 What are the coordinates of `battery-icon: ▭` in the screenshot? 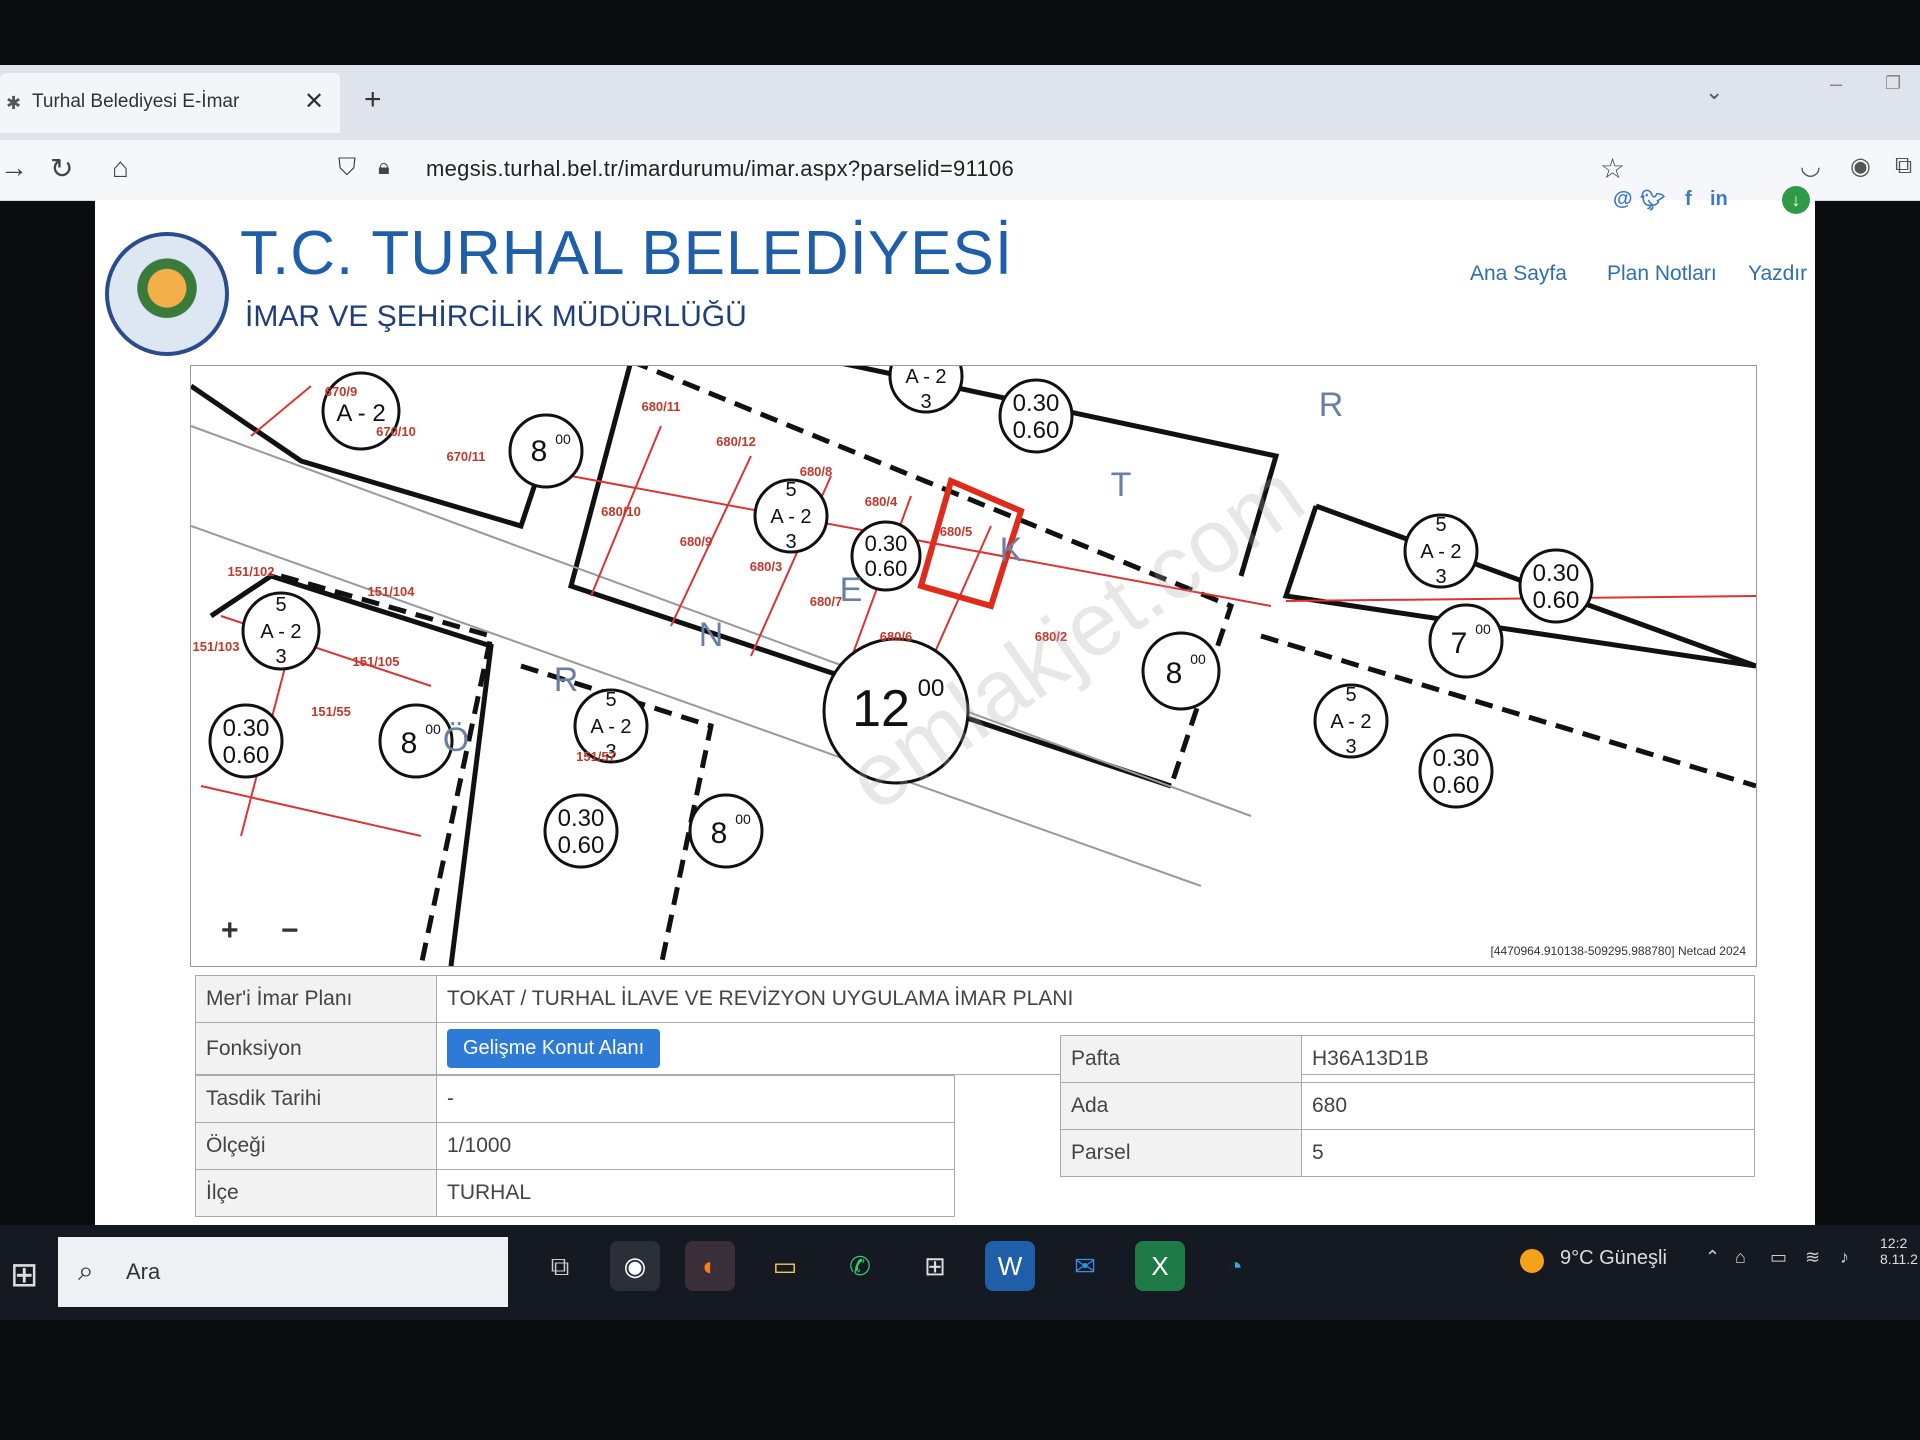 It's located at (1778, 1257).